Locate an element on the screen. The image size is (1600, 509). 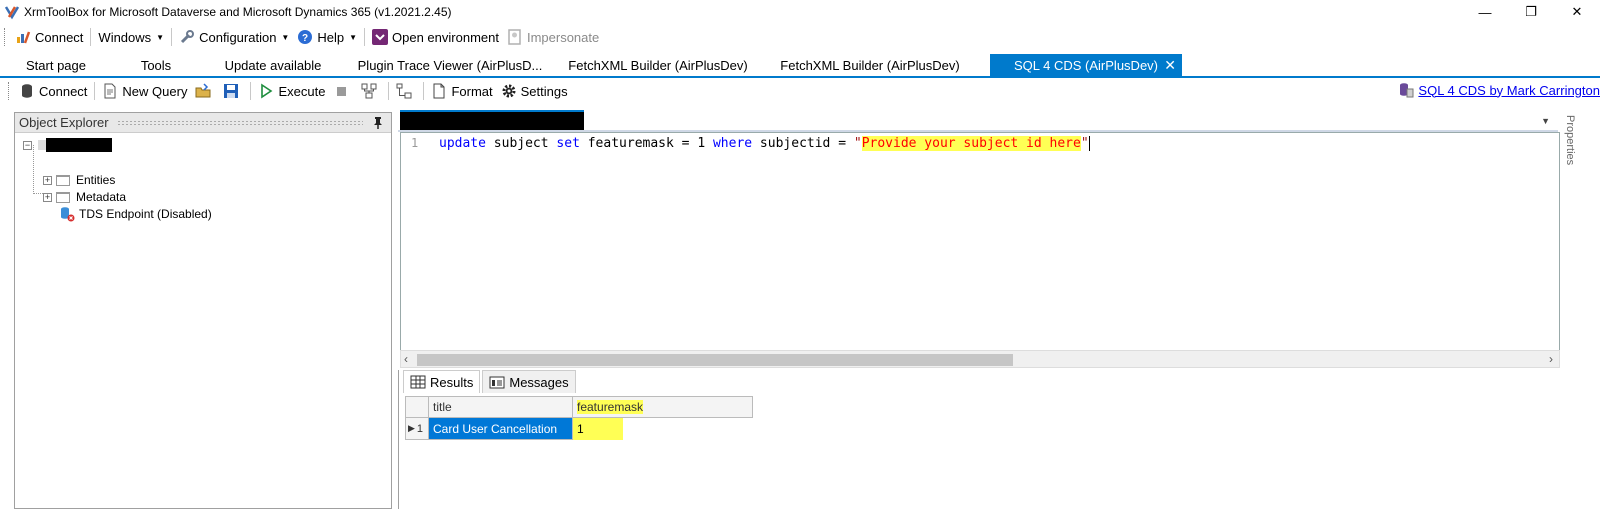
open-file-button is located at coordinates (205, 91).